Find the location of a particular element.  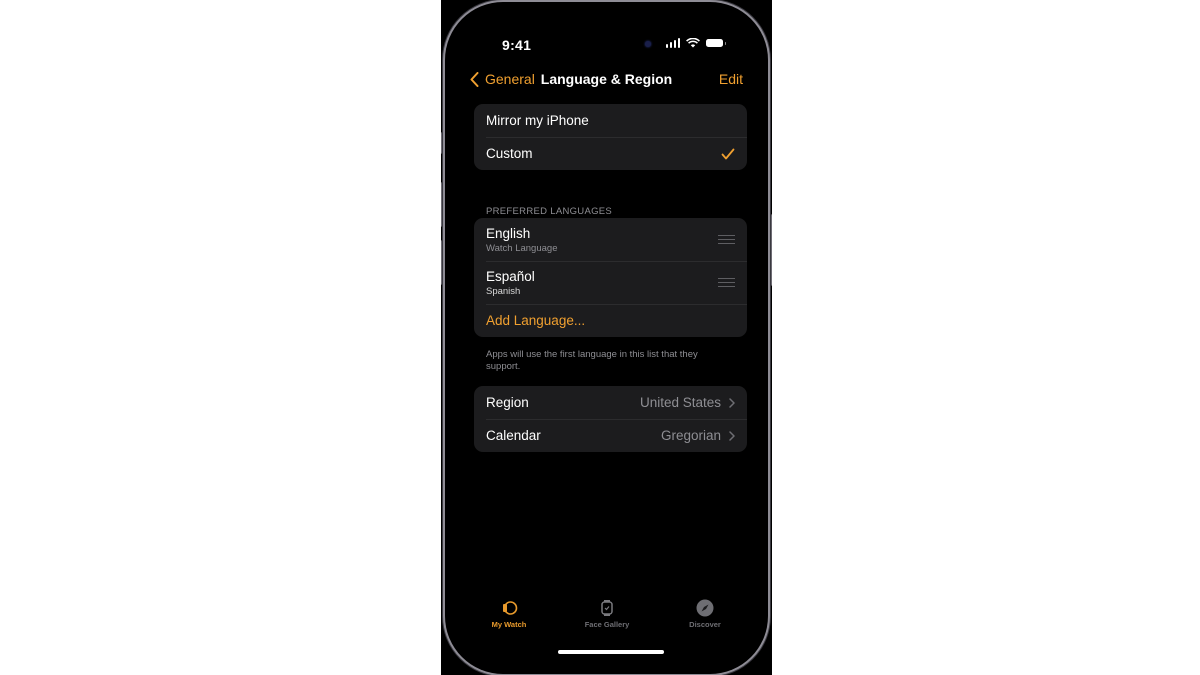

front-camera is located at coordinates (648, 44).